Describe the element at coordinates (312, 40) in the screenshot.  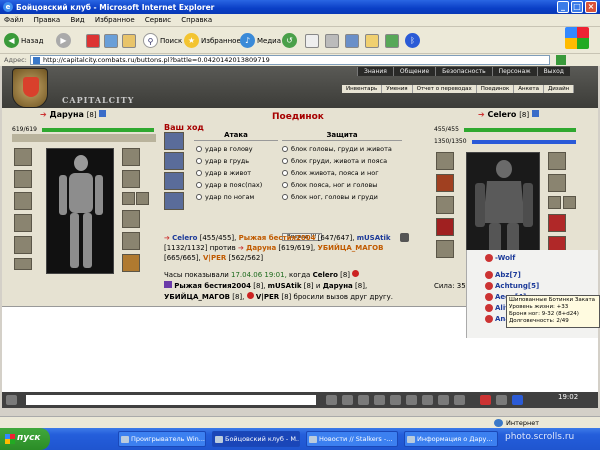
I see `mail-button` at that location.